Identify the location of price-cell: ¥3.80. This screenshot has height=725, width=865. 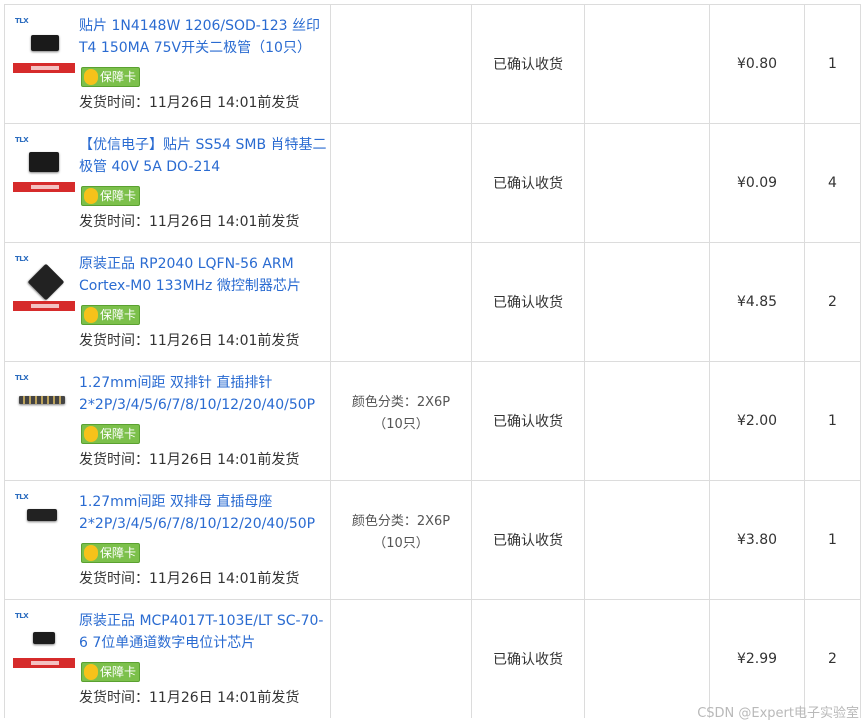
(757, 540).